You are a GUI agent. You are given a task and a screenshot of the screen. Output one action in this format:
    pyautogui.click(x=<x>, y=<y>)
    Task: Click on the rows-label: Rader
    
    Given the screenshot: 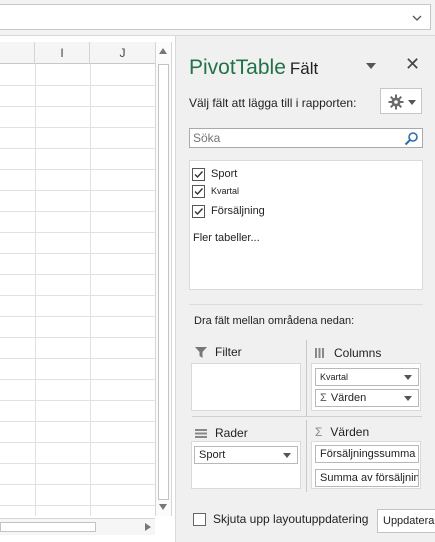 What is the action you would take?
    pyautogui.click(x=231, y=433)
    